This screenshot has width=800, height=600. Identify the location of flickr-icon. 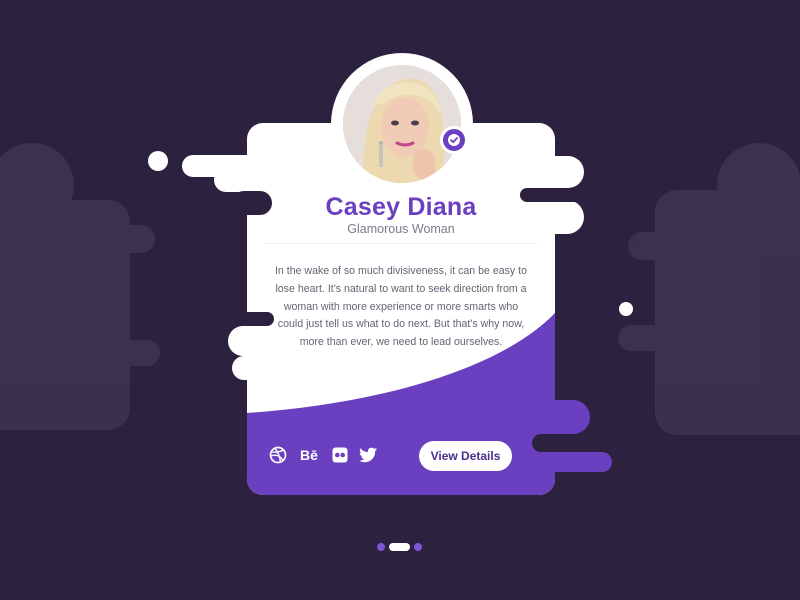
(340, 455).